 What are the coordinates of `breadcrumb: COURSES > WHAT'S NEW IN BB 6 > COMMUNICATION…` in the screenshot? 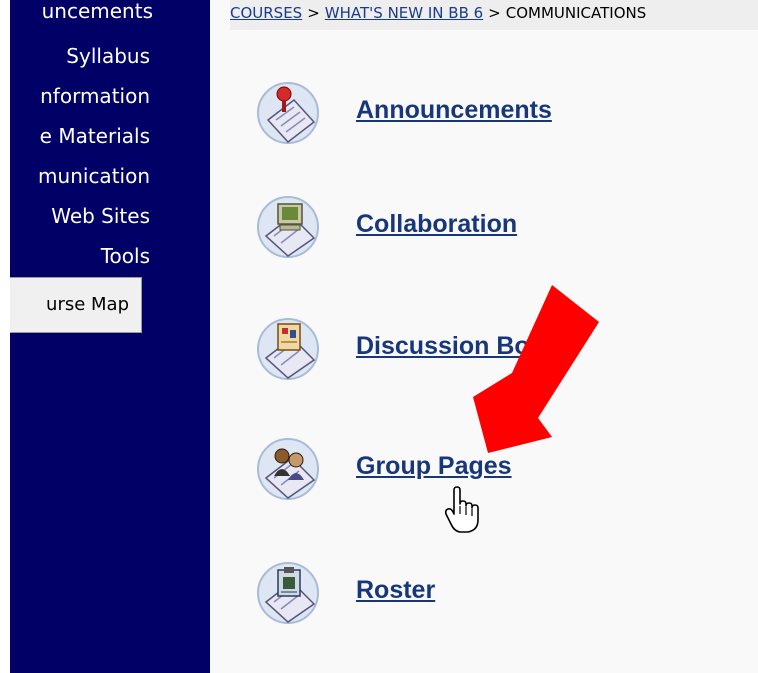 It's located at (438, 13).